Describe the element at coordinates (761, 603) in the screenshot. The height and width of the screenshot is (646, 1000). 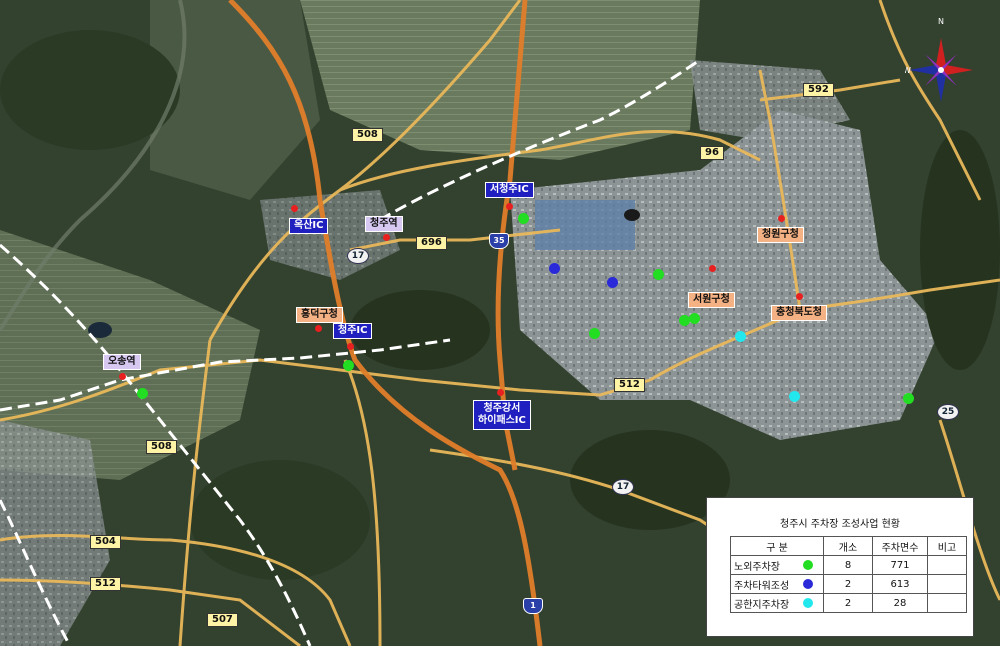
I see `legend-row-name: 공한지주차장` at that location.